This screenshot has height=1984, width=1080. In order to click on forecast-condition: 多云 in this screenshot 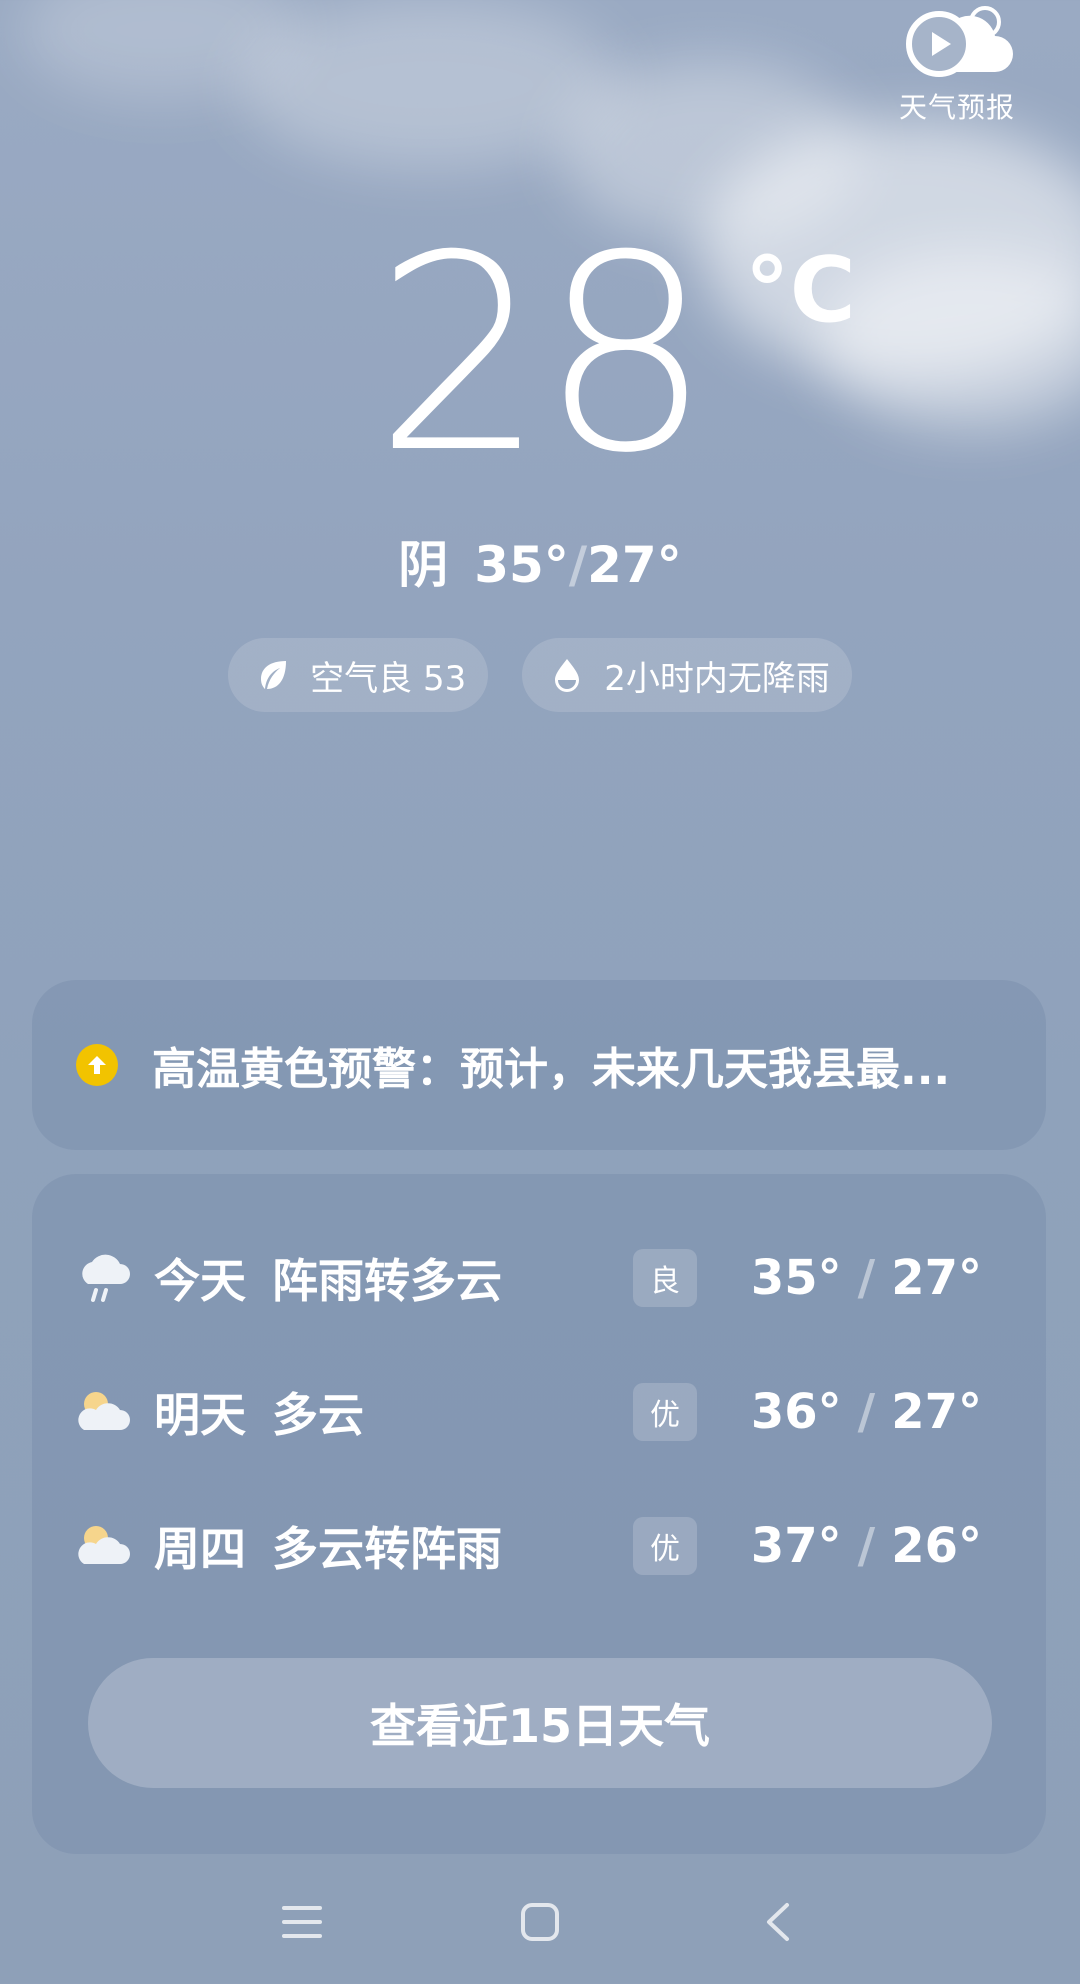, I will do `click(318, 1415)`.